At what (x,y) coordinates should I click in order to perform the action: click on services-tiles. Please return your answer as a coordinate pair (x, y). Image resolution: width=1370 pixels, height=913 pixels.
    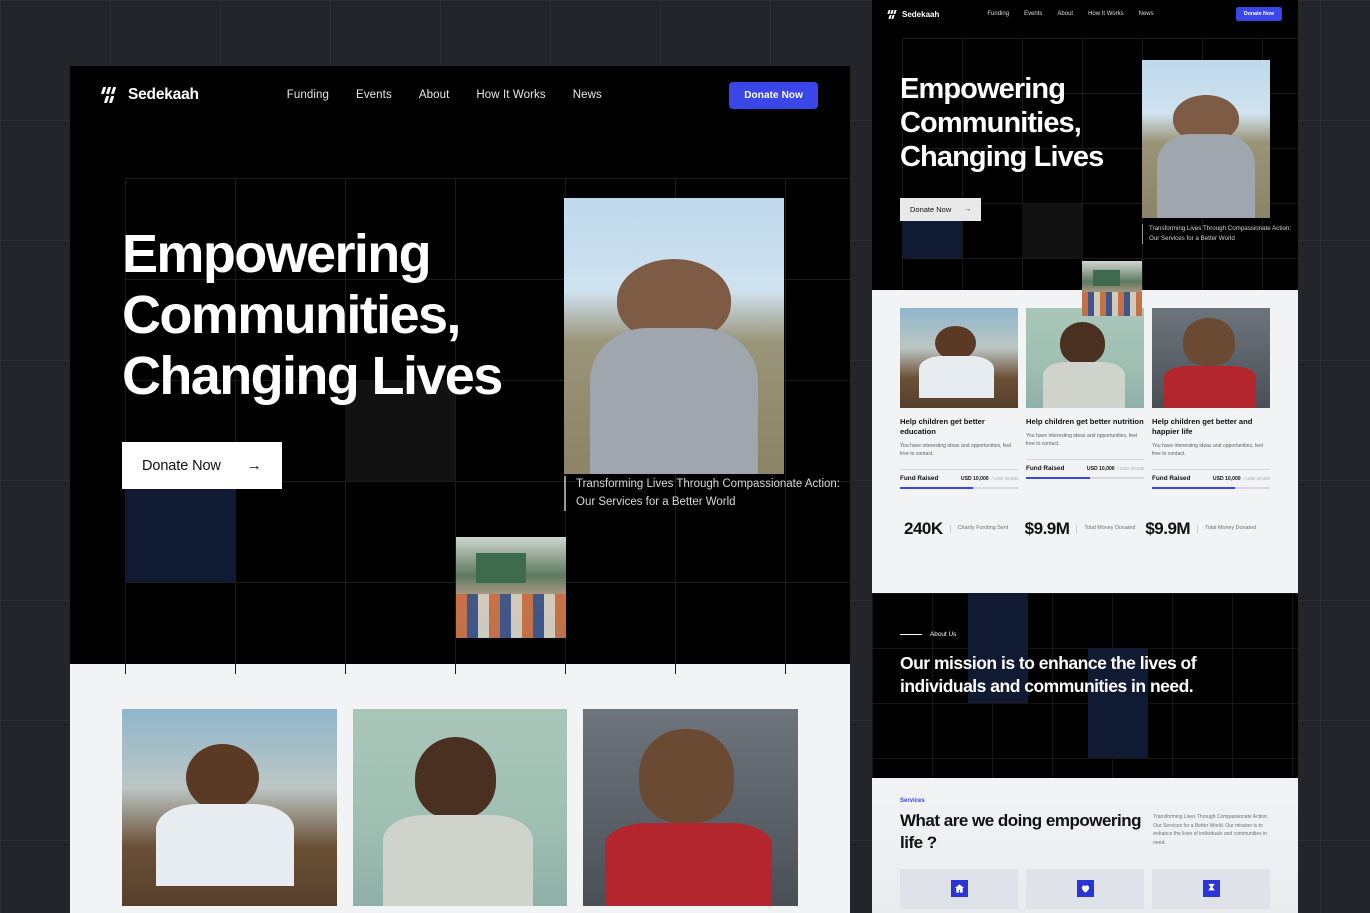
    Looking at the image, I should click on (1085, 888).